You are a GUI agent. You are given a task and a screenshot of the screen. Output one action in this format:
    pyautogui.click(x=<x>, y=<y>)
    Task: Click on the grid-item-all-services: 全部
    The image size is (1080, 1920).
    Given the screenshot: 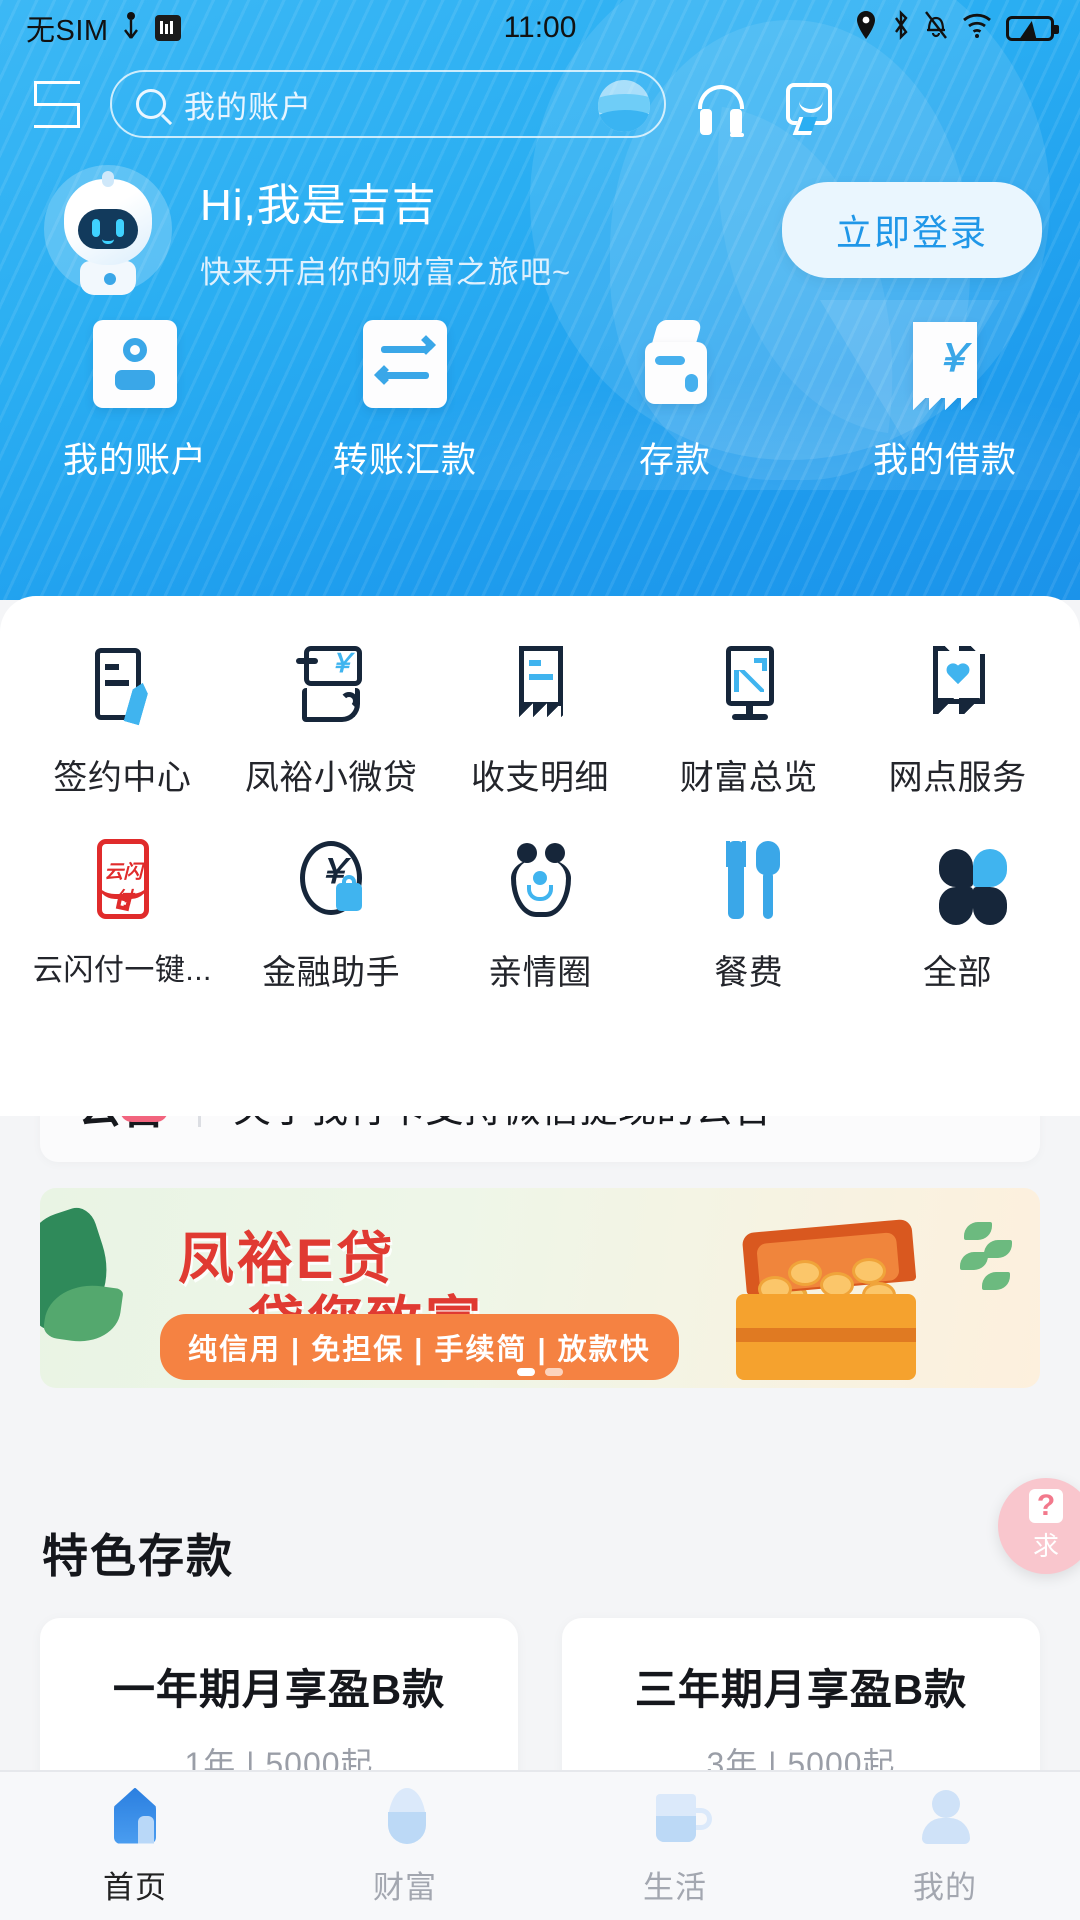 What is the action you would take?
    pyautogui.click(x=957, y=915)
    